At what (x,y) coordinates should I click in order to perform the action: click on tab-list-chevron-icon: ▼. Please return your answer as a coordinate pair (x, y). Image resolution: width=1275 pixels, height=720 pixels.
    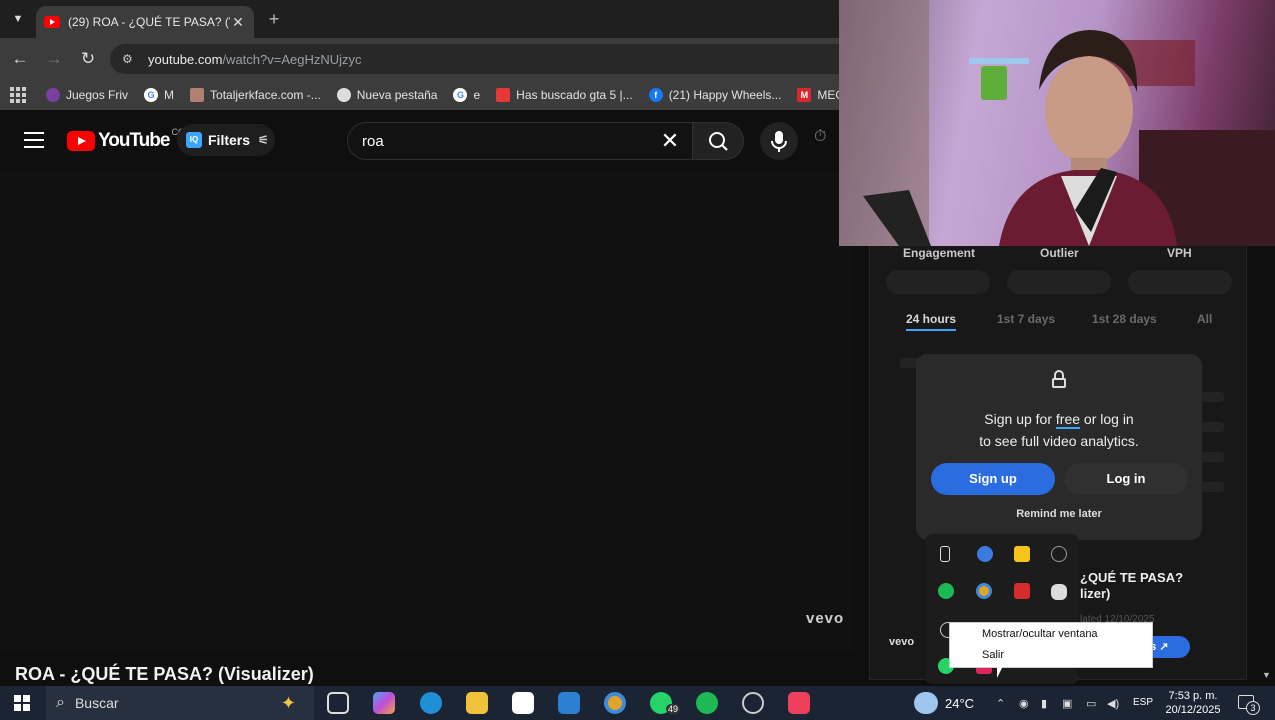
    Looking at the image, I should click on (18, 19).